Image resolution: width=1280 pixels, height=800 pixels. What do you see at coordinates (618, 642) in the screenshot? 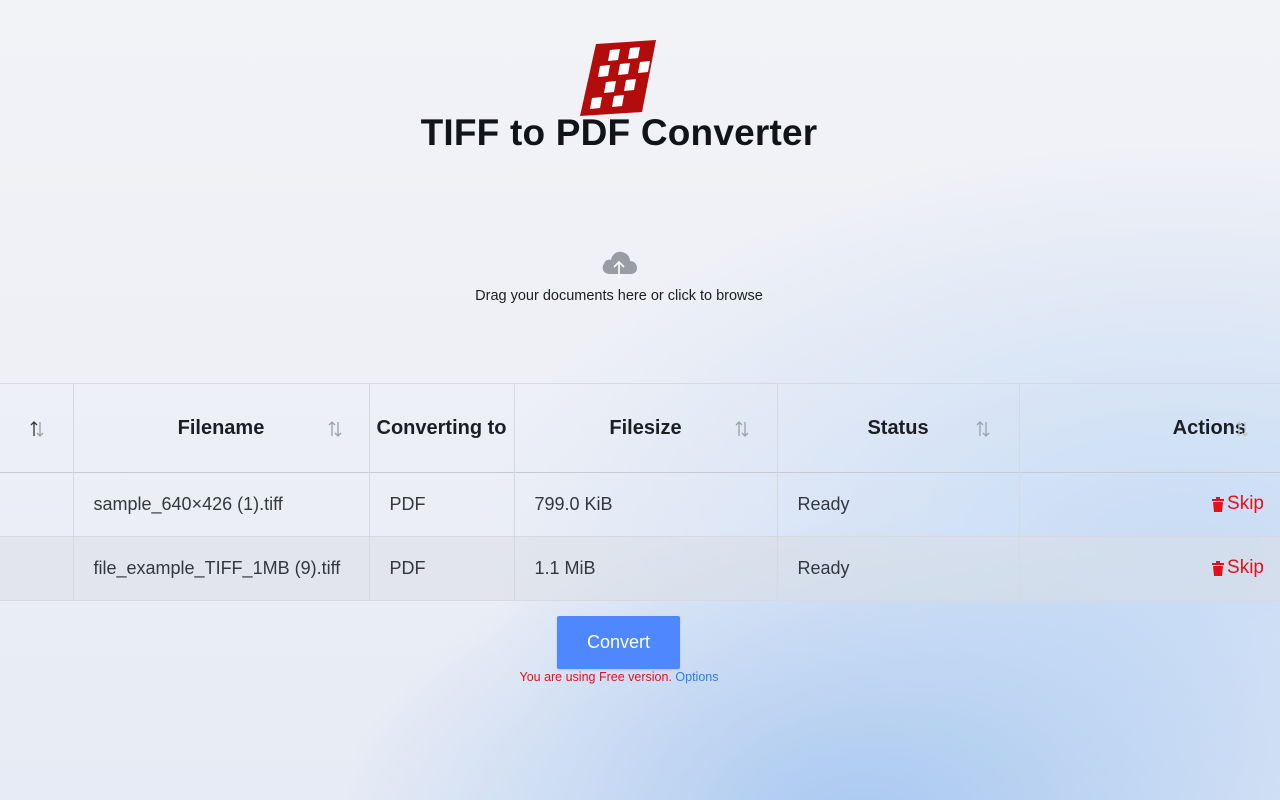
I see `convert-button: Convert` at bounding box center [618, 642].